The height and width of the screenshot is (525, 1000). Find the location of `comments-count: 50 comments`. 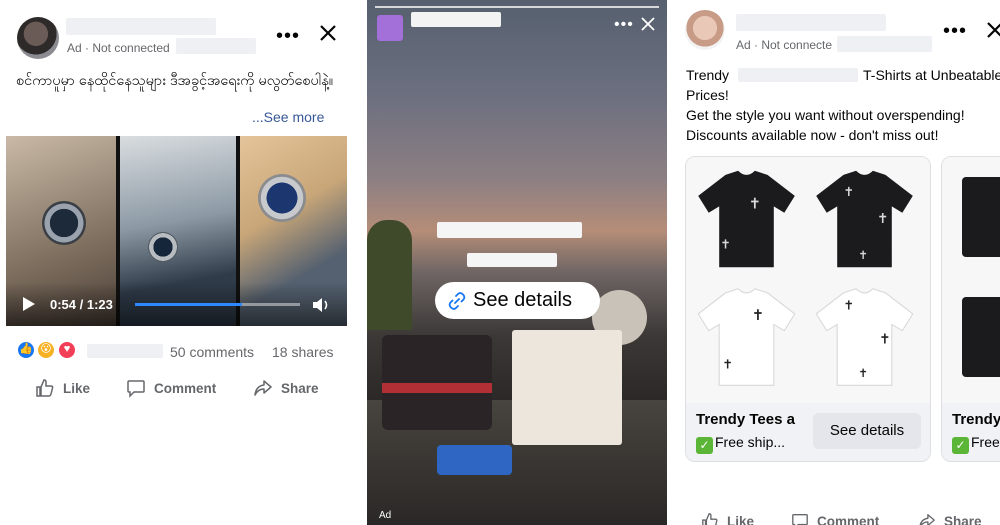

comments-count: 50 comments is located at coordinates (212, 352).